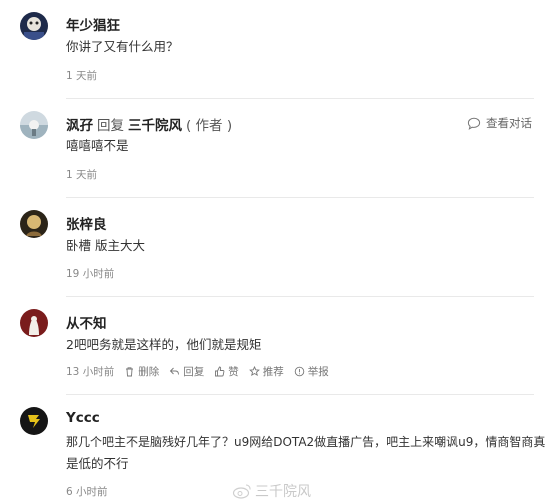  I want to click on report-label: 举报, so click(318, 372).